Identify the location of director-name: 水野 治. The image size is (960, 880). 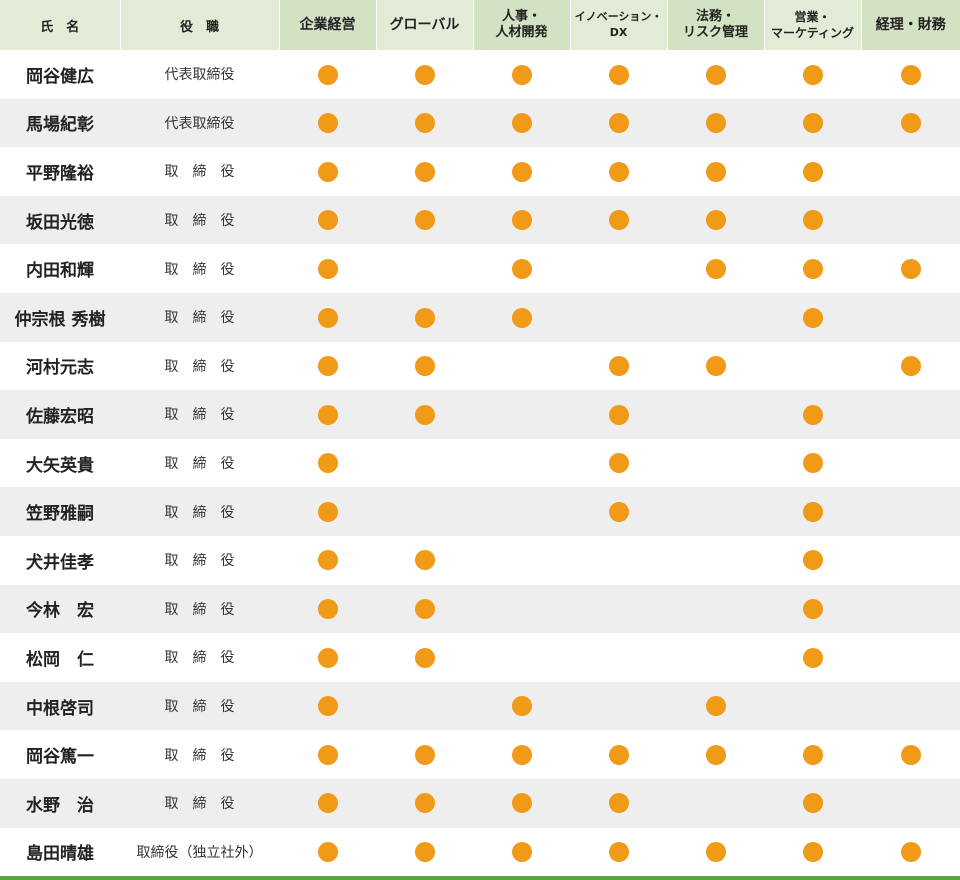
(60, 805).